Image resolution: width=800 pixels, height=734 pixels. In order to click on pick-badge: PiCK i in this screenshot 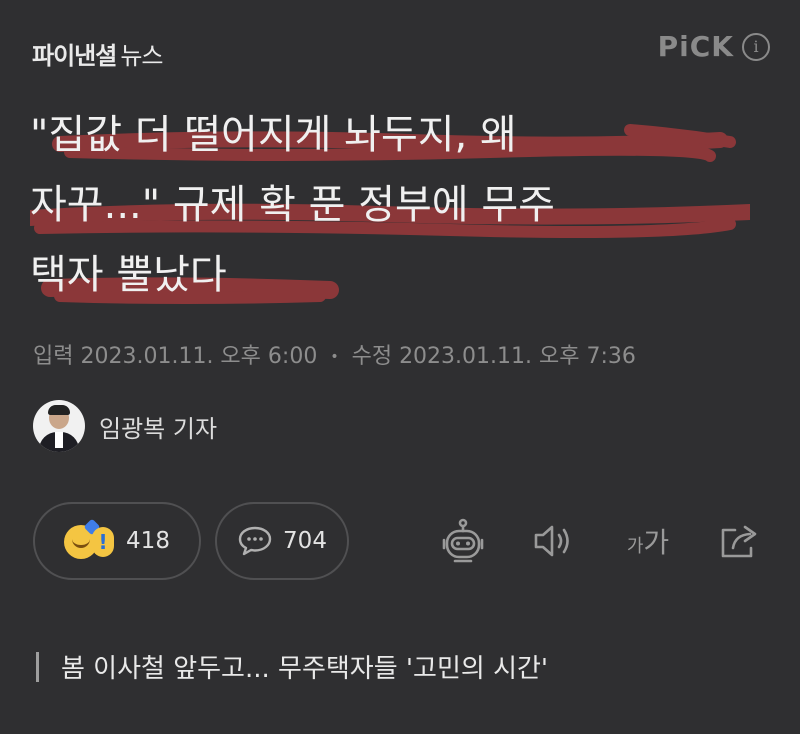, I will do `click(714, 46)`.